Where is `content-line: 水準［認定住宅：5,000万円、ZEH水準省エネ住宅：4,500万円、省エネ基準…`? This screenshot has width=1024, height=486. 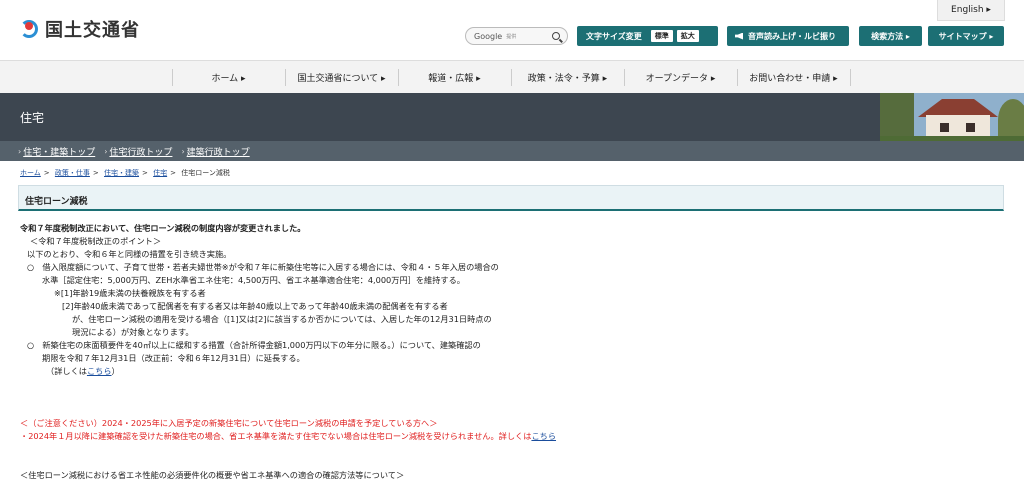 content-line: 水準［認定住宅：5,000万円、ZEH水準省エネ住宅：4,500万円、省エネ基準… is located at coordinates (253, 280).